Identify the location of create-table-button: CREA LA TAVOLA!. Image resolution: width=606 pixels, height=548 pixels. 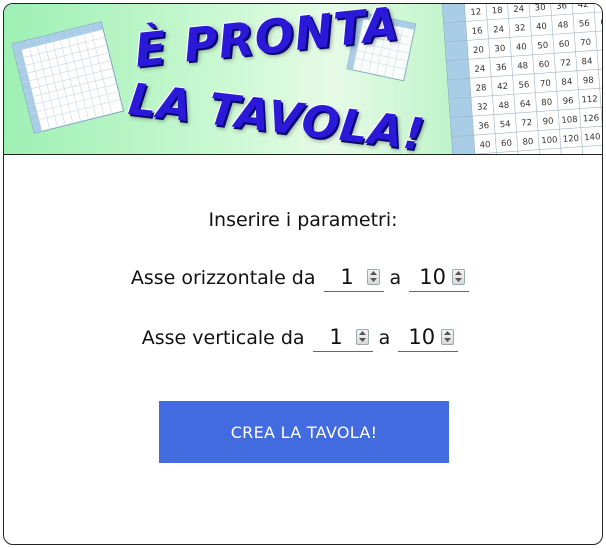
(304, 432).